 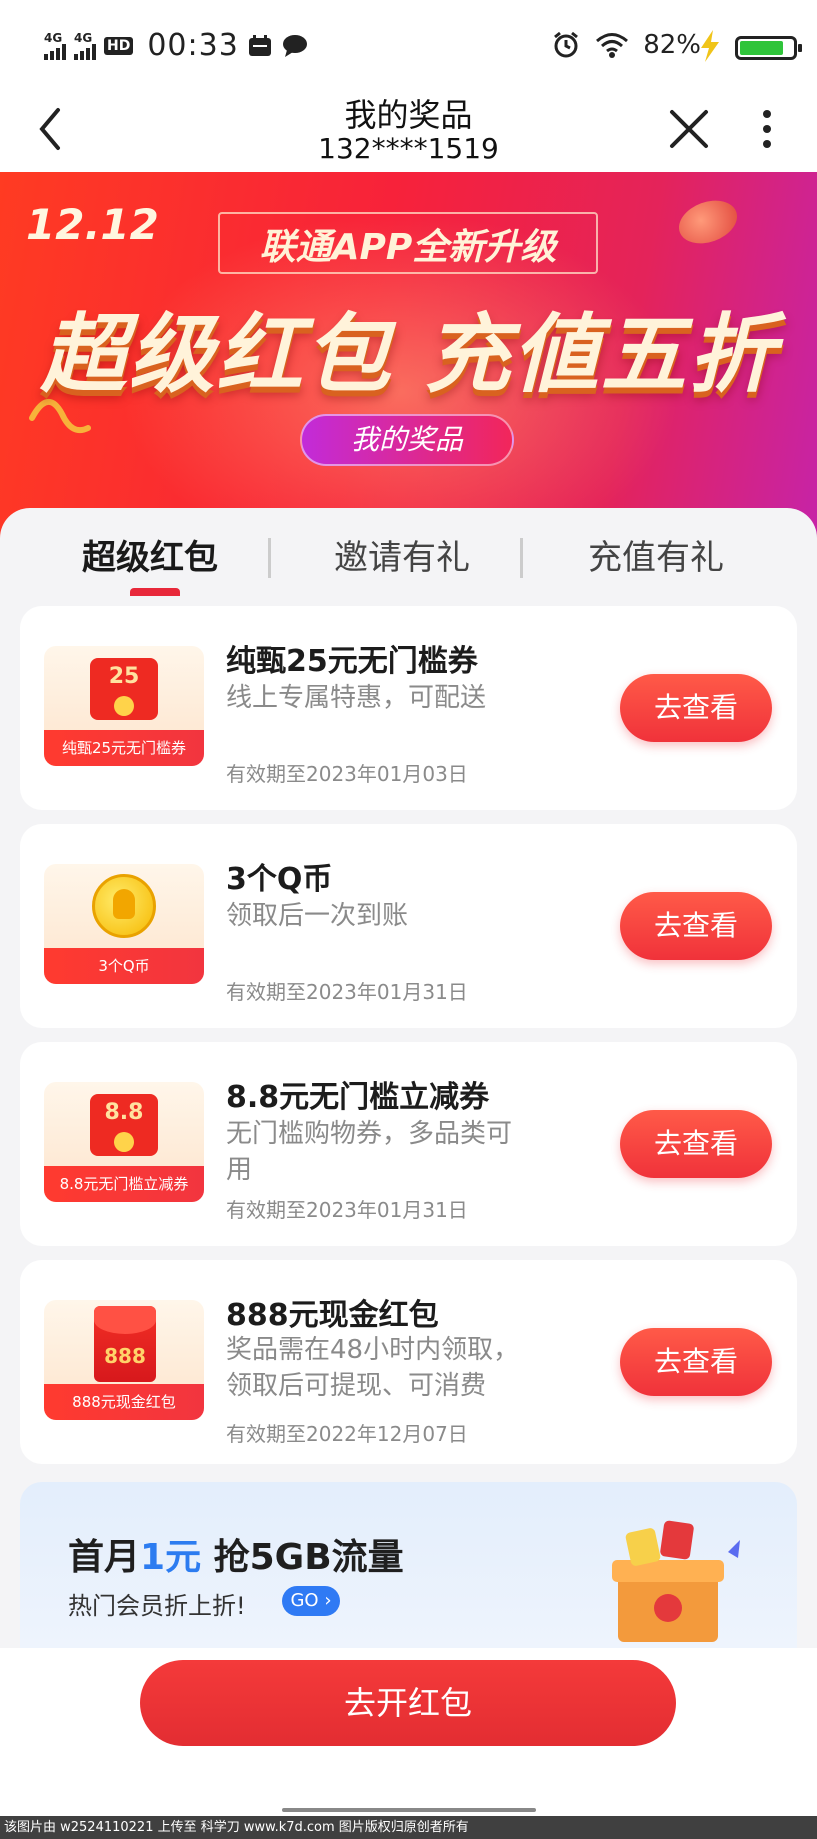 What do you see at coordinates (124, 906) in the screenshot?
I see `q-coin-icon` at bounding box center [124, 906].